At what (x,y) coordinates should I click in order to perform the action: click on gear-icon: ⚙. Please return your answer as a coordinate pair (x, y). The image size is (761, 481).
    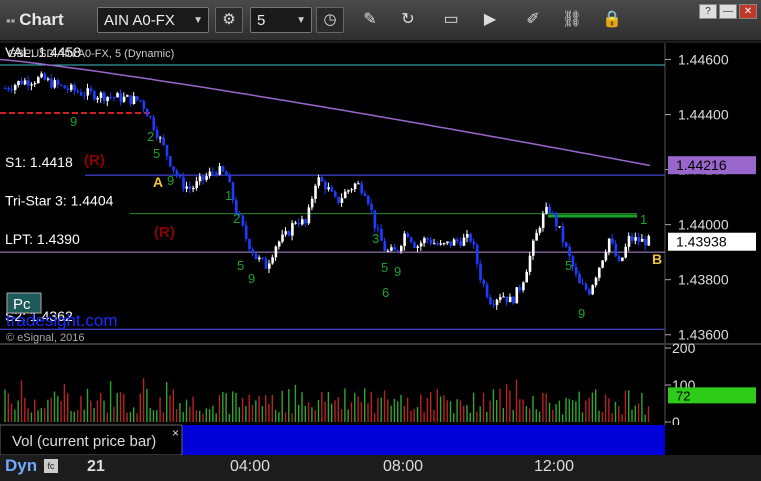
    Looking at the image, I should click on (229, 20).